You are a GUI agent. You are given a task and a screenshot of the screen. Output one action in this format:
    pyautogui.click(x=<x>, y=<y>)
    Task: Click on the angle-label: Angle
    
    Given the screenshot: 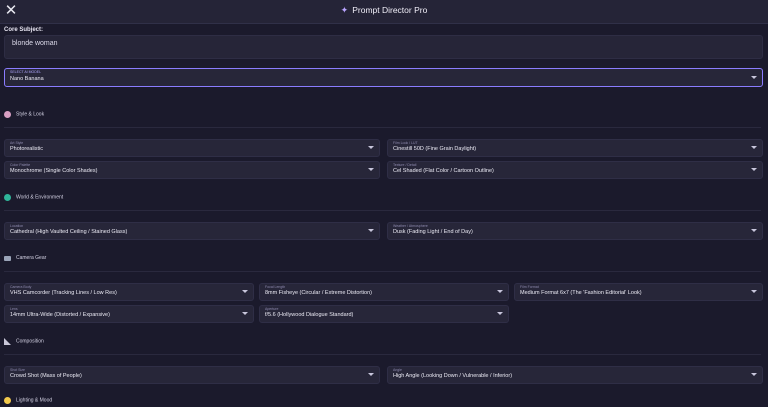 What is the action you would take?
    pyautogui.click(x=397, y=370)
    